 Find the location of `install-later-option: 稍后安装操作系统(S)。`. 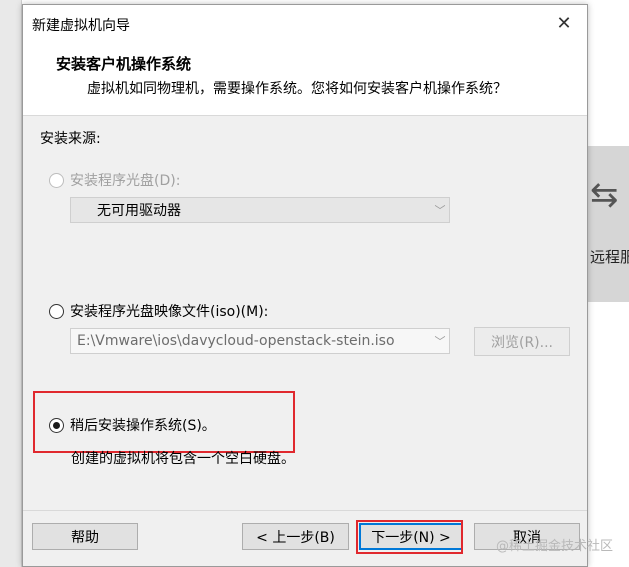

install-later-option: 稍后安装操作系统(S)。 is located at coordinates (132, 425).